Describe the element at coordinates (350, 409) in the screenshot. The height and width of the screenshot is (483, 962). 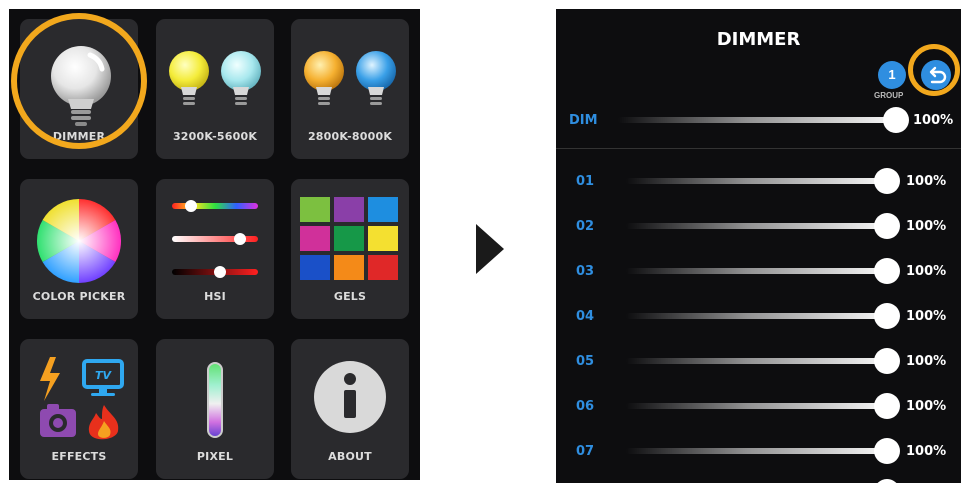
I see `about-tile: ABOUT` at that location.